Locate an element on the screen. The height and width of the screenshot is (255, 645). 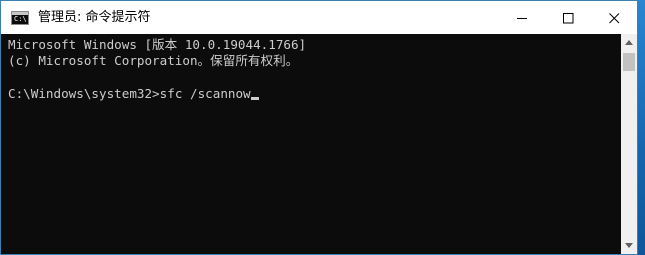
scroll-down-arrow-icon is located at coordinates (629, 245).